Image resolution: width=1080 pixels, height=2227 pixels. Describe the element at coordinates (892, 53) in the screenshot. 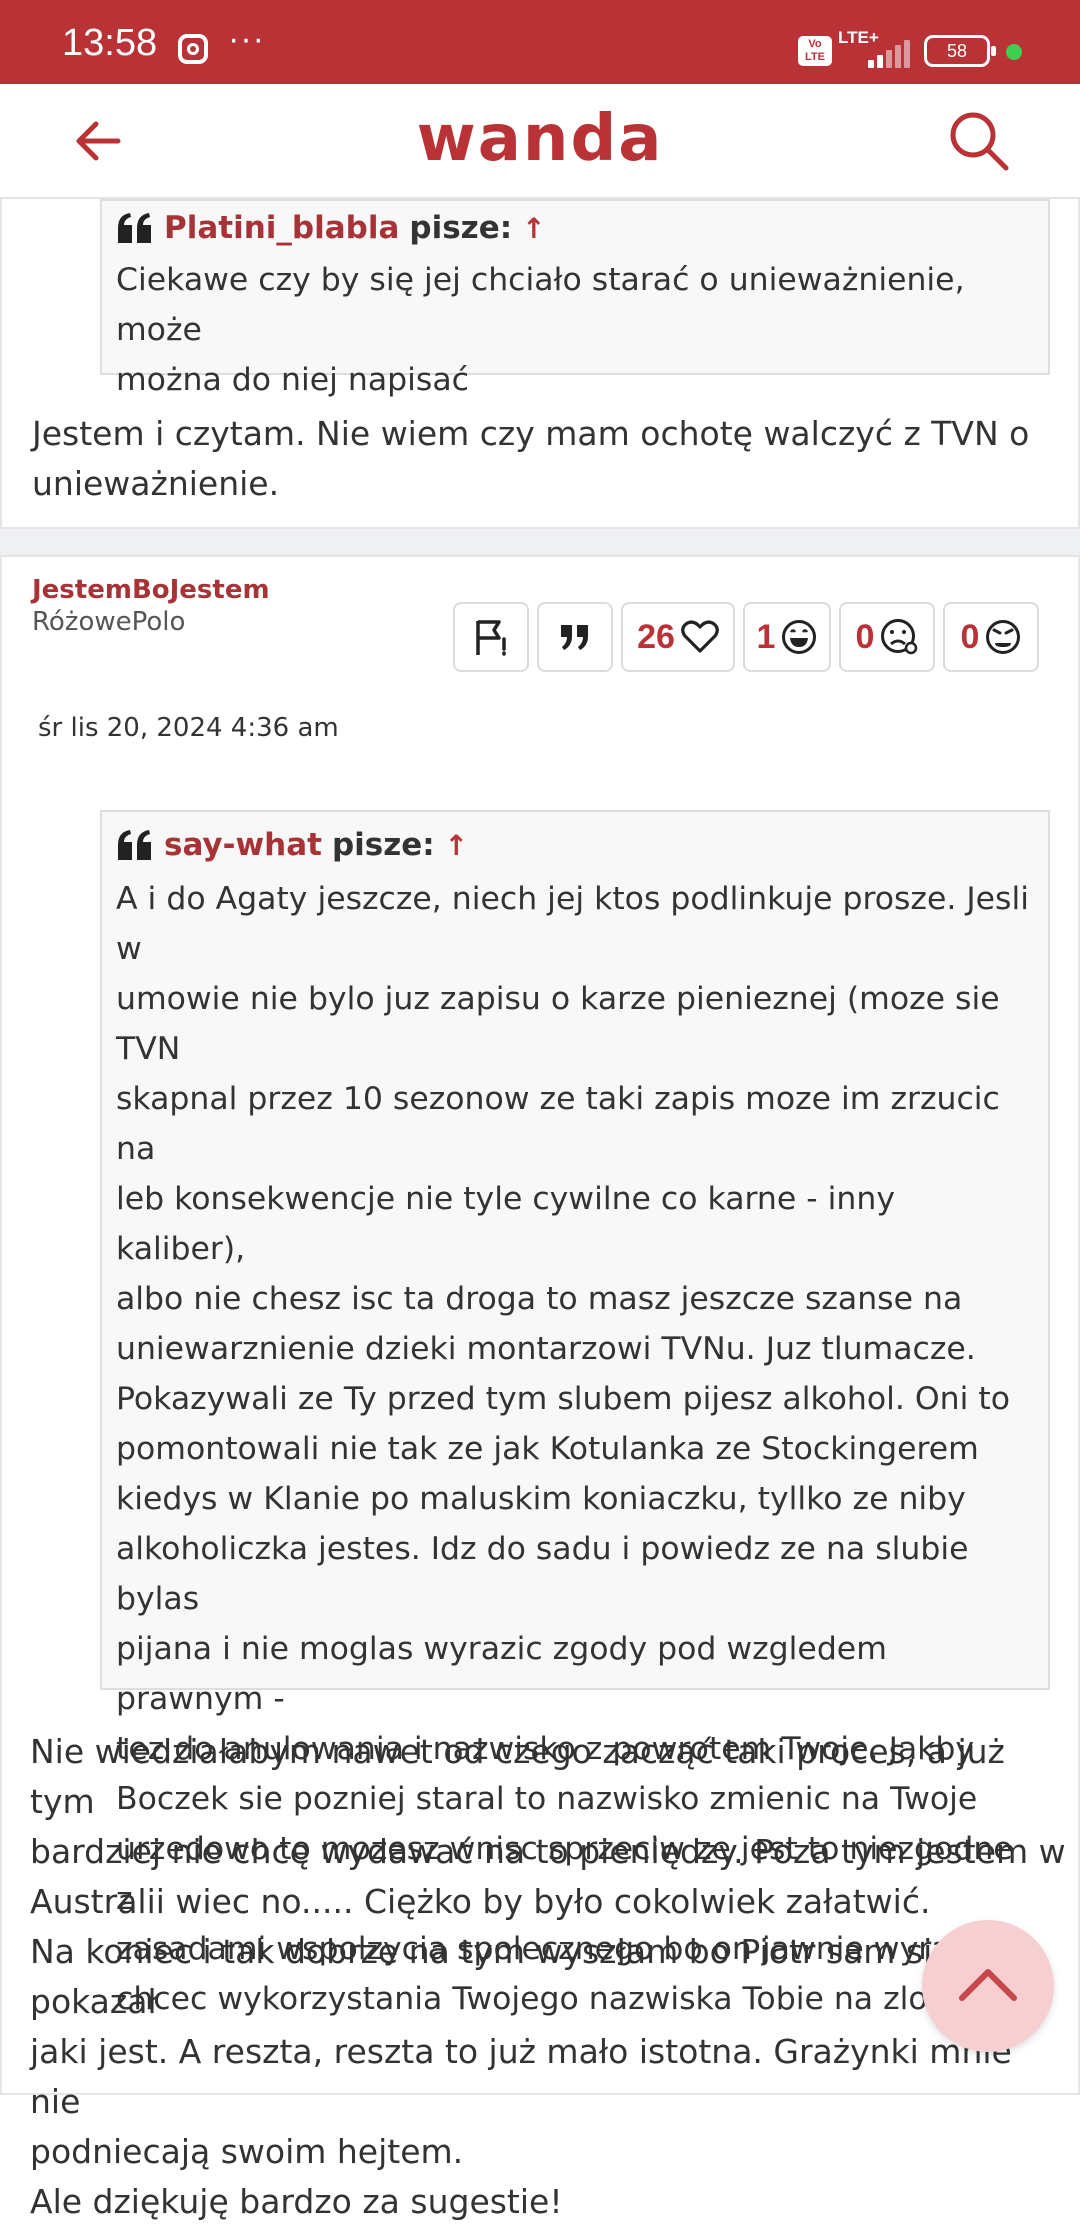

I see `signal-icon` at that location.